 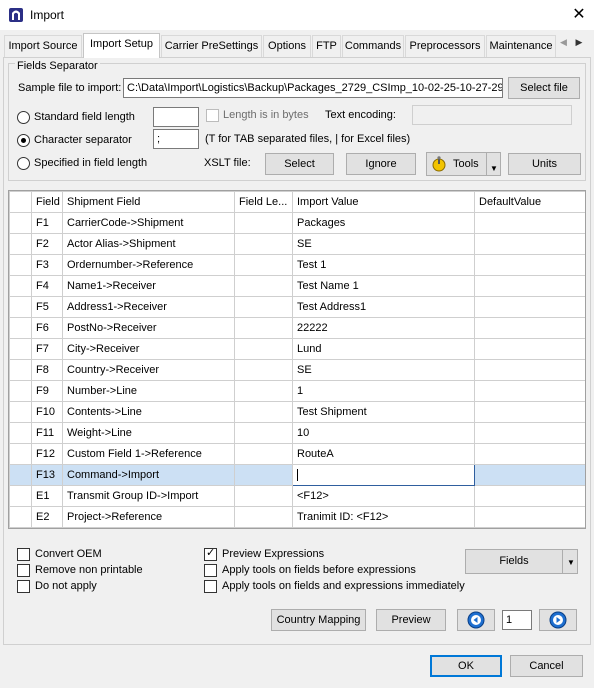 I want to click on scroll-right-icon: ▶, so click(x=578, y=42).